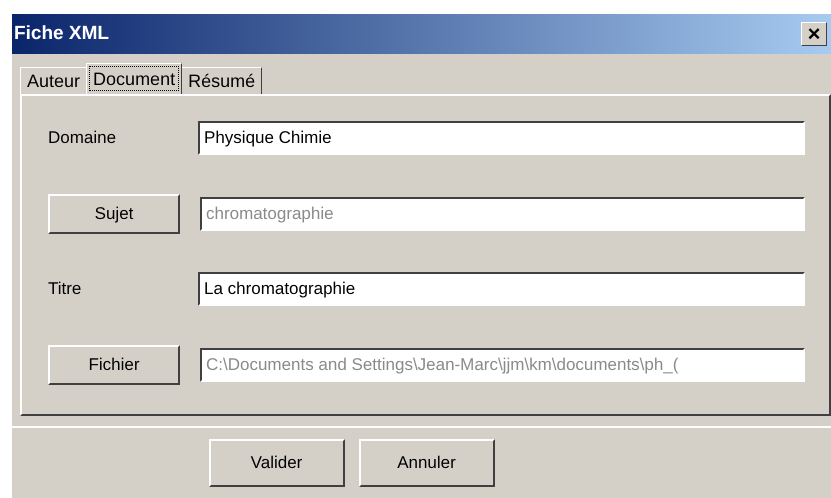 This screenshot has width=831, height=498. Describe the element at coordinates (221, 80) in the screenshot. I see `tab: Résumé` at that location.